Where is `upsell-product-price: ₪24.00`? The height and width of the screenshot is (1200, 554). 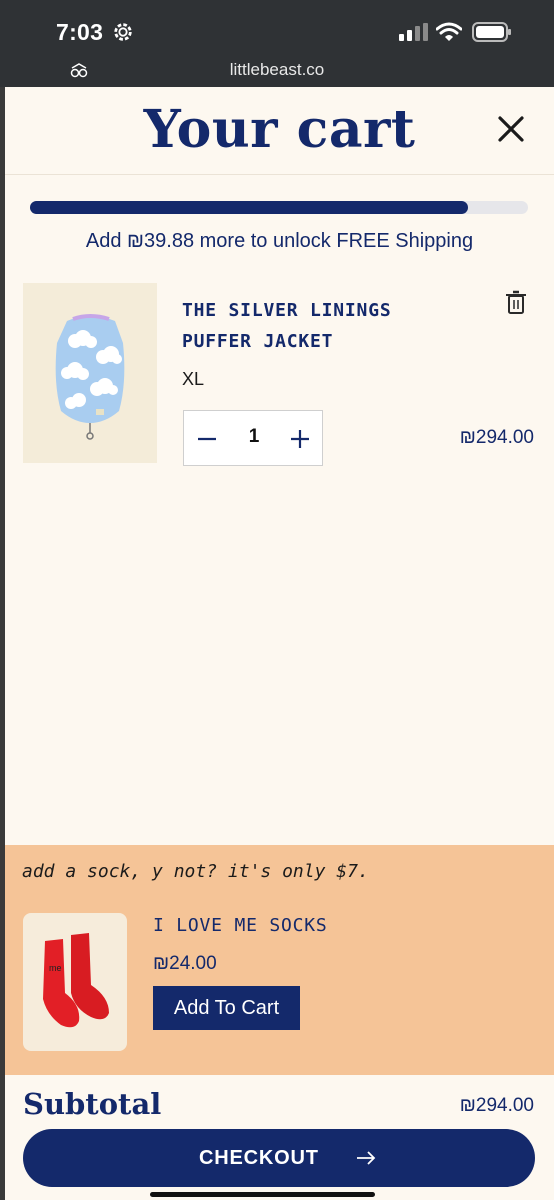
upsell-product-price: ₪24.00 is located at coordinates (185, 963).